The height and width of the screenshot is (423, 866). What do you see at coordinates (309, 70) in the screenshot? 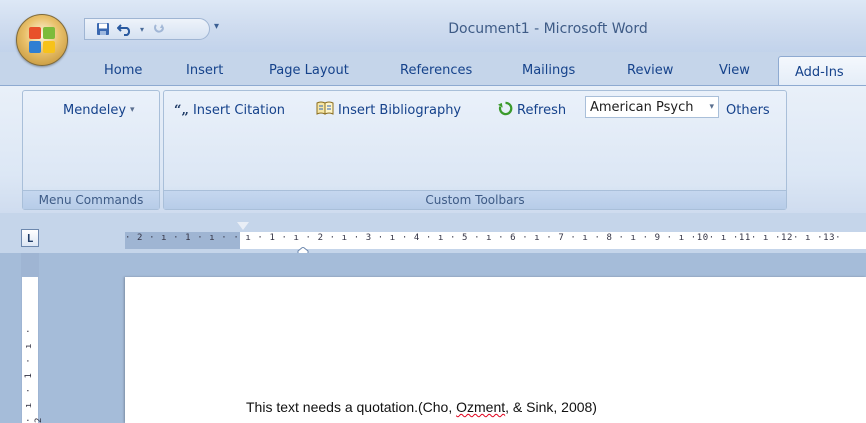
I see `tab-page-layout: Page Layout` at bounding box center [309, 70].